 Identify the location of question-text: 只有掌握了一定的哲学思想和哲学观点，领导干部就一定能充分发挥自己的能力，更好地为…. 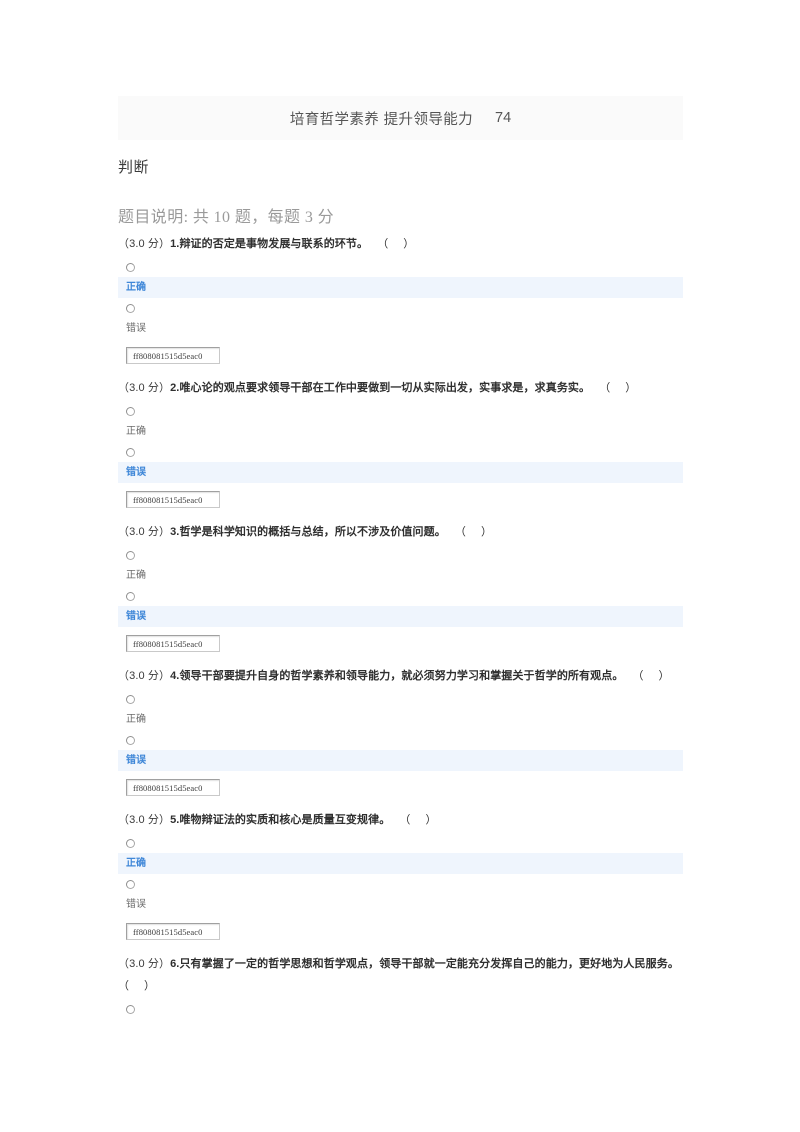
(429, 964).